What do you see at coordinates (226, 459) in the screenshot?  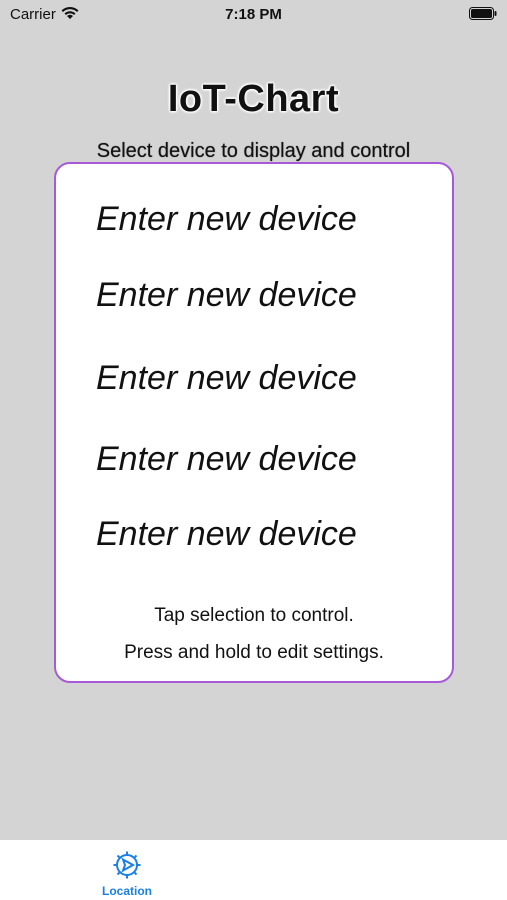 I see `device-item-4: Enter new device` at bounding box center [226, 459].